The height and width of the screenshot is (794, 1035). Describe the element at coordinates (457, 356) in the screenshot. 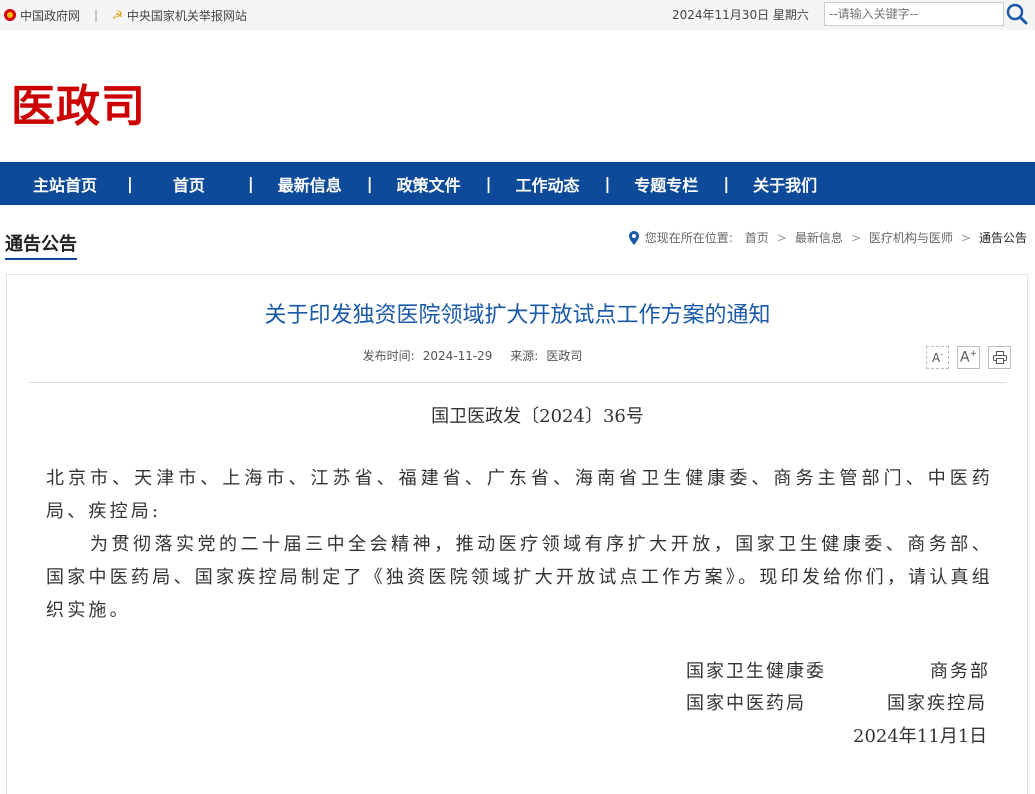

I see `publish-date: 2024-11-29` at that location.